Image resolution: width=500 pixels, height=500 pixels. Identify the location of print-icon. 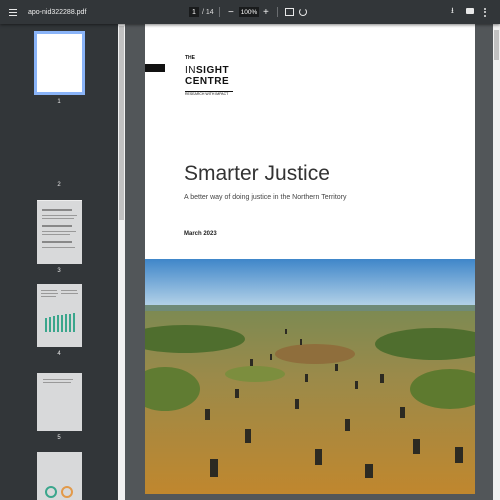
(470, 11).